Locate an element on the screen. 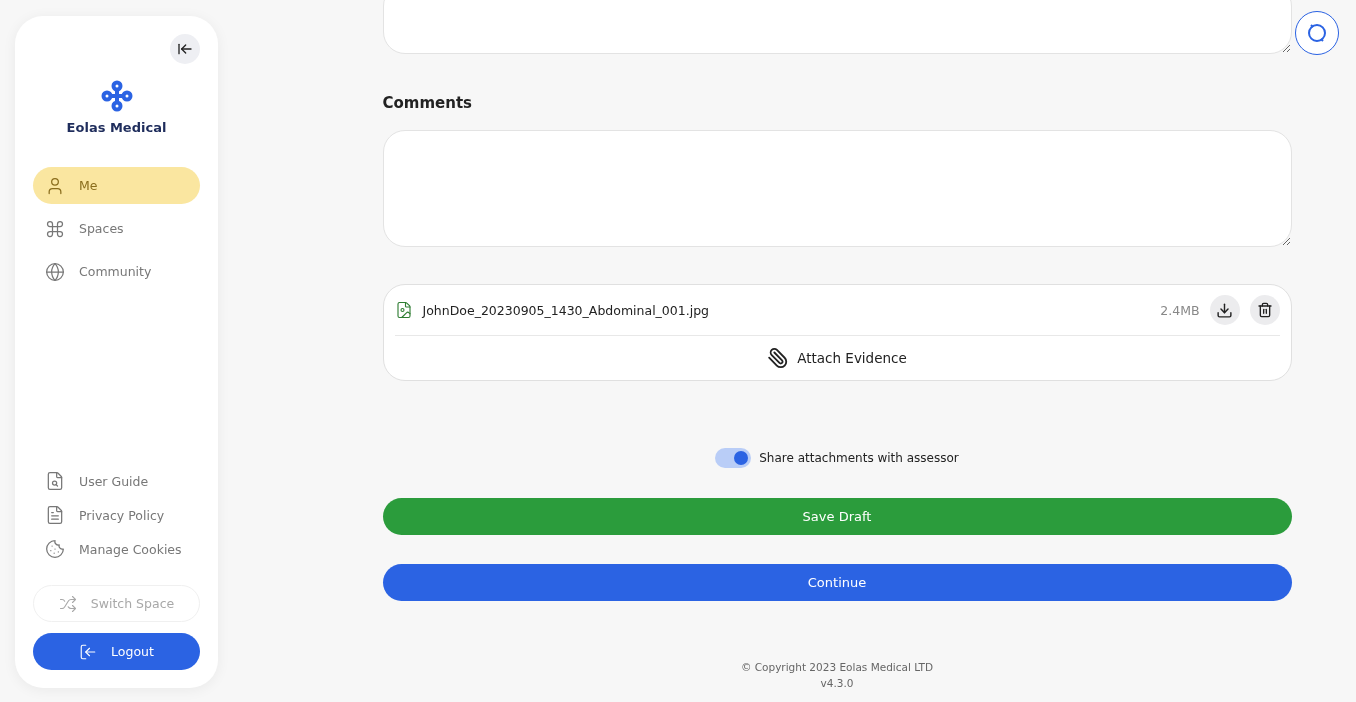  save-draft-button: Save Draft is located at coordinates (837, 516).